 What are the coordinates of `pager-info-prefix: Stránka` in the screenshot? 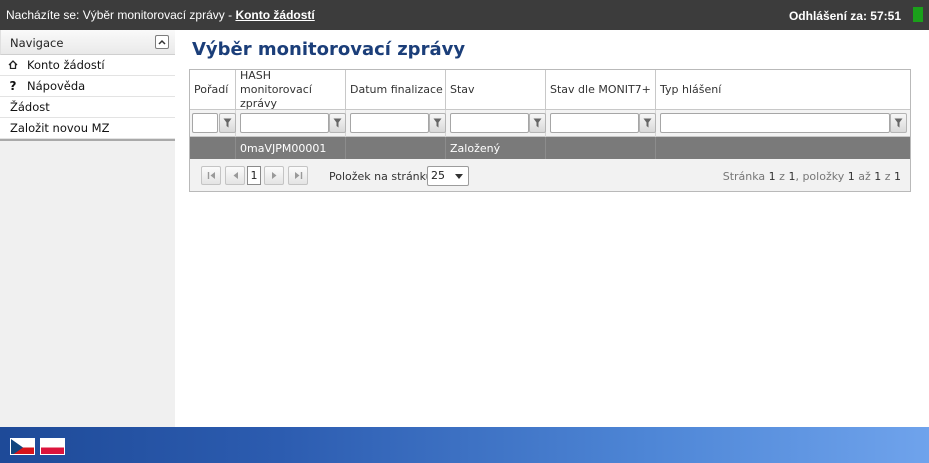 It's located at (745, 176).